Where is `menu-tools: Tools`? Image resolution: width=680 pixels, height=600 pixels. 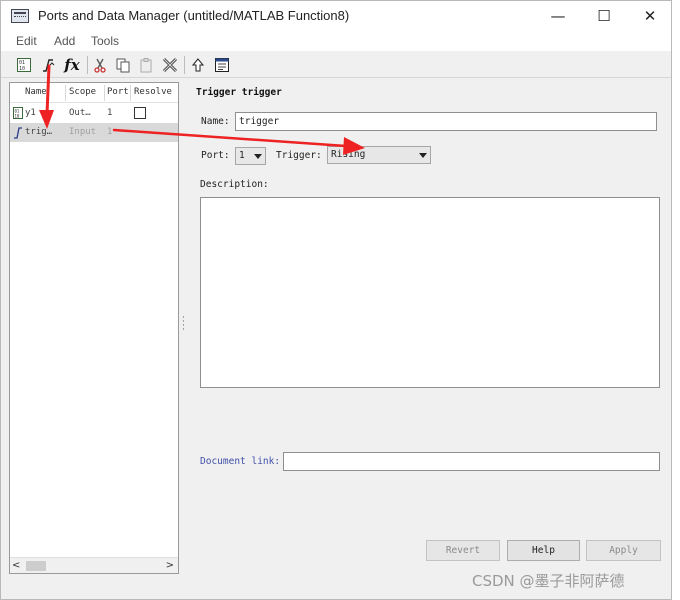
menu-tools: Tools is located at coordinates (105, 41).